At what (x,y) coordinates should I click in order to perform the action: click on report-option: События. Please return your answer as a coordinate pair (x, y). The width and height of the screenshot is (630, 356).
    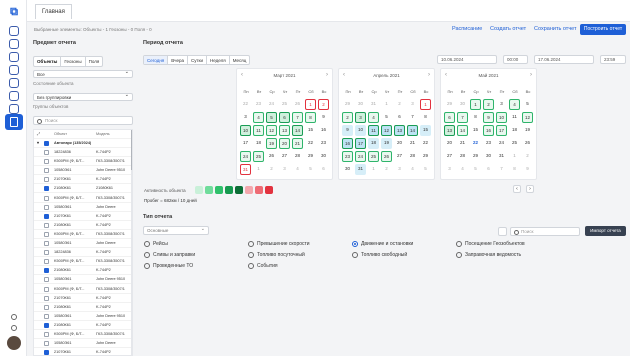
    Looking at the image, I should click on (263, 266).